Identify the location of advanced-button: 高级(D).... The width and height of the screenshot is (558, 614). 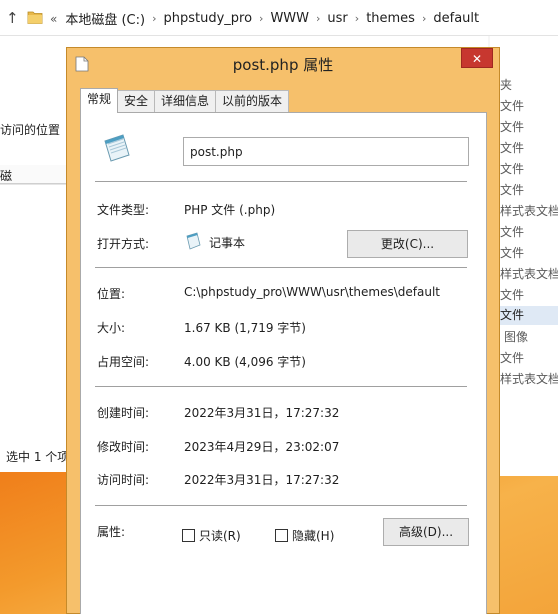
(426, 532).